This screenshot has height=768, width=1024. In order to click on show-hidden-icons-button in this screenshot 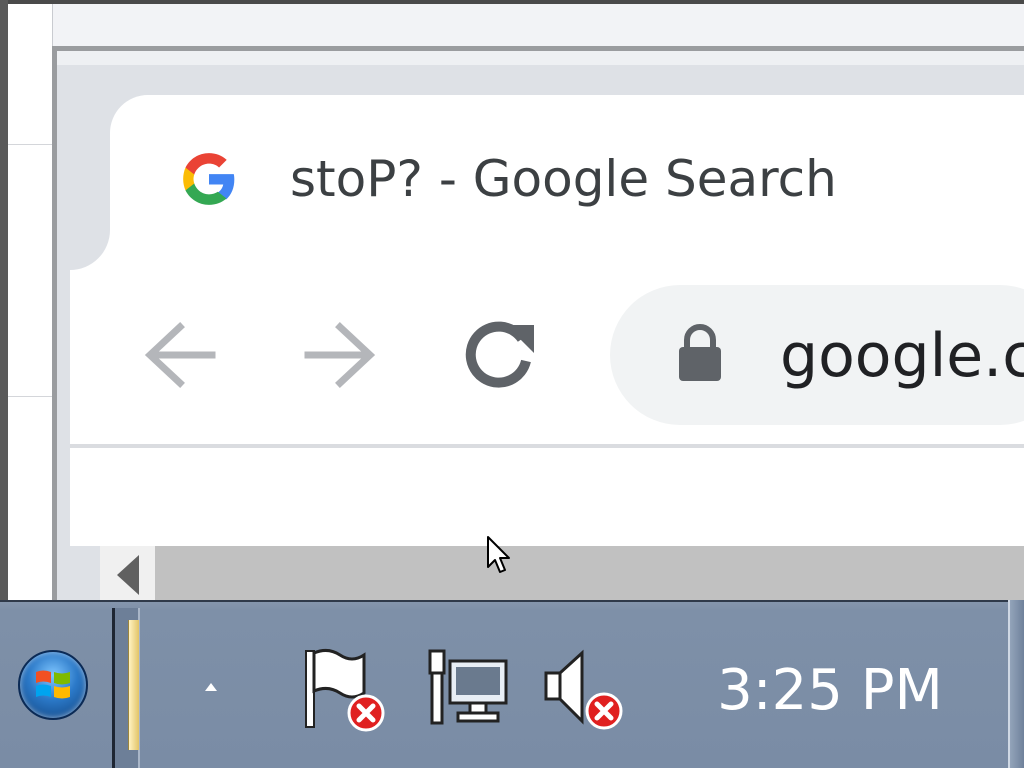, I will do `click(211, 687)`.